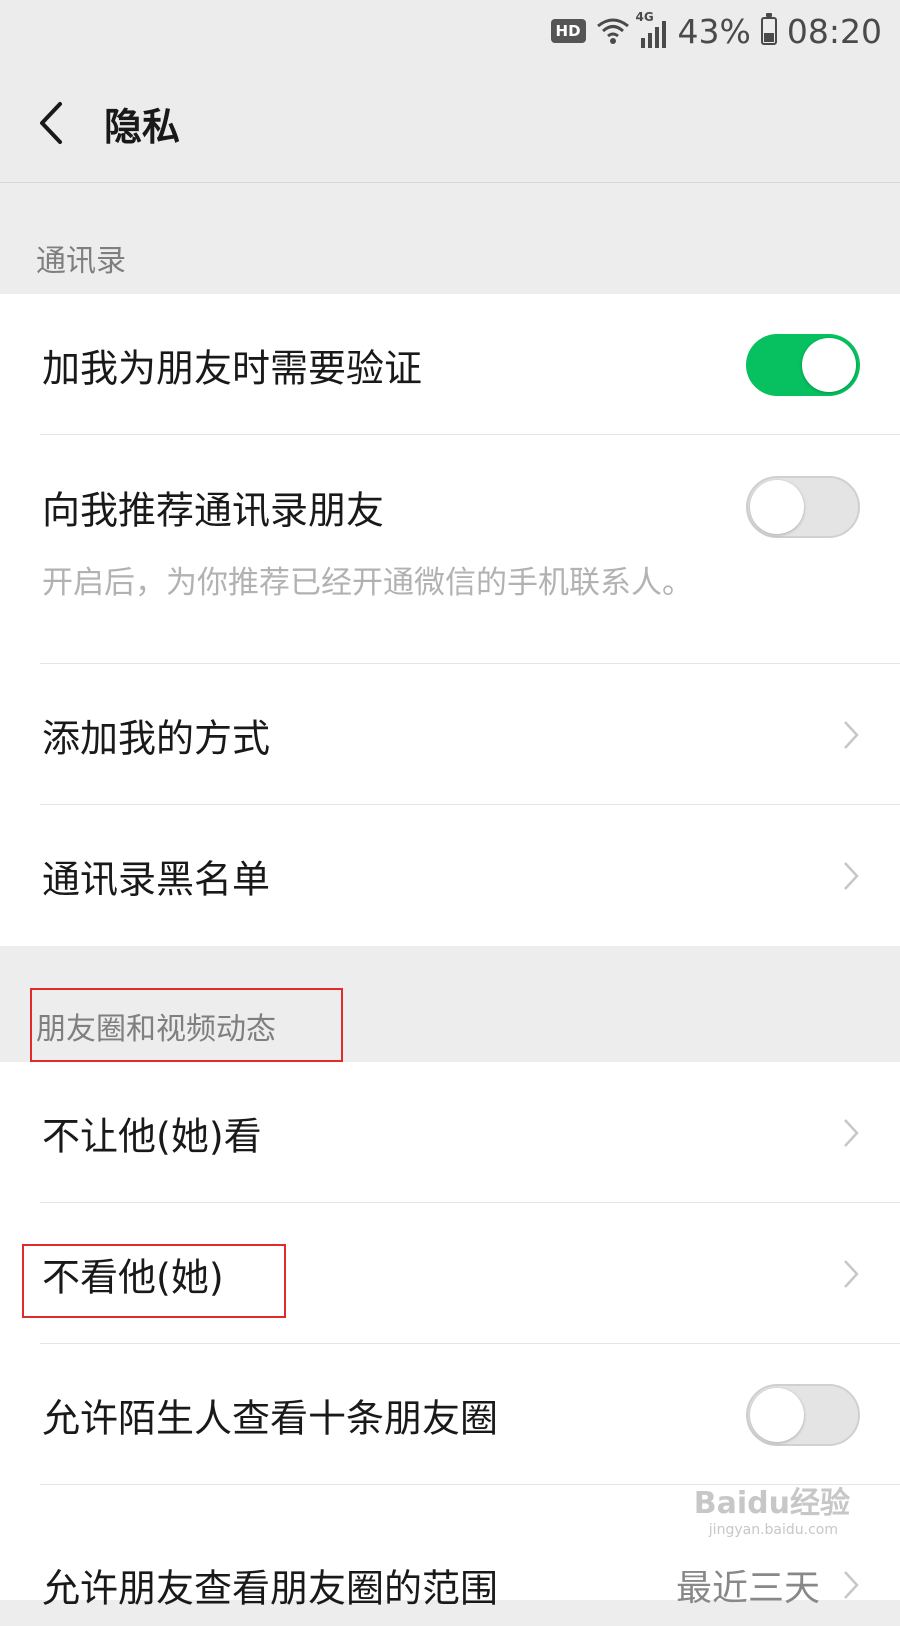 The image size is (900, 1626). What do you see at coordinates (51, 123) in the screenshot?
I see `back-arrow-icon` at bounding box center [51, 123].